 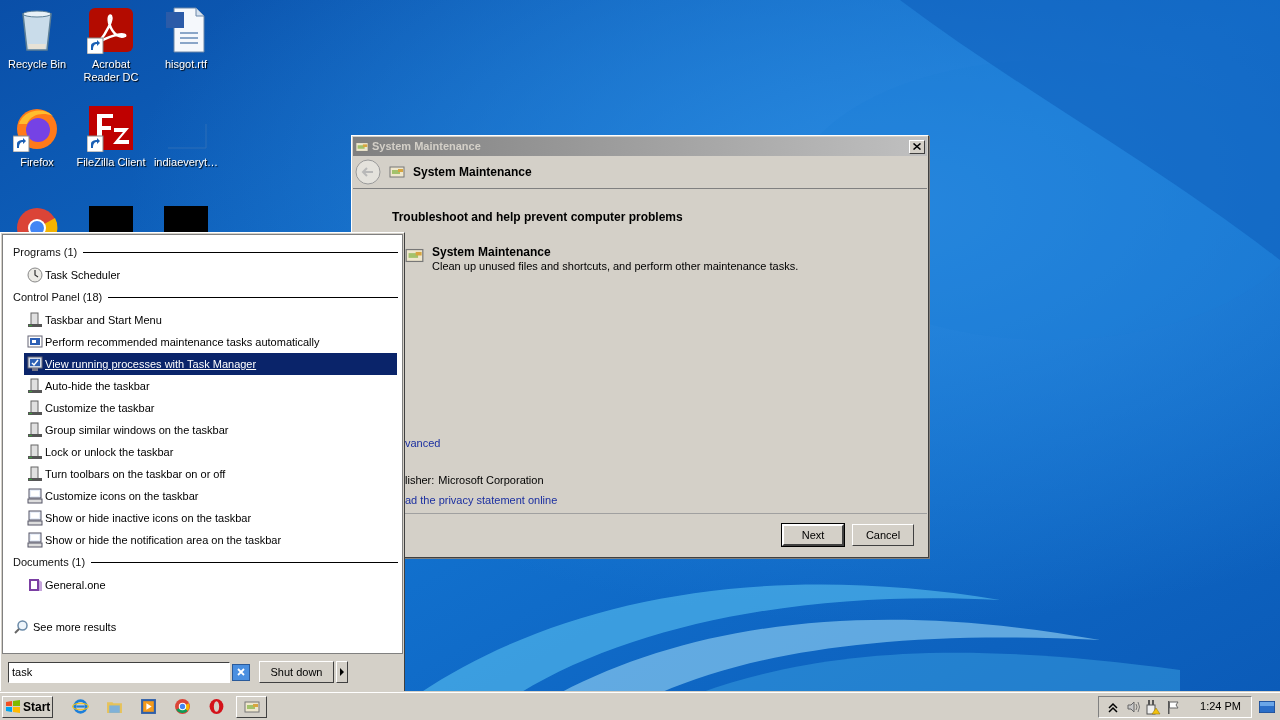 What do you see at coordinates (49, 563) in the screenshot?
I see `section-header: Documents (1)` at bounding box center [49, 563].